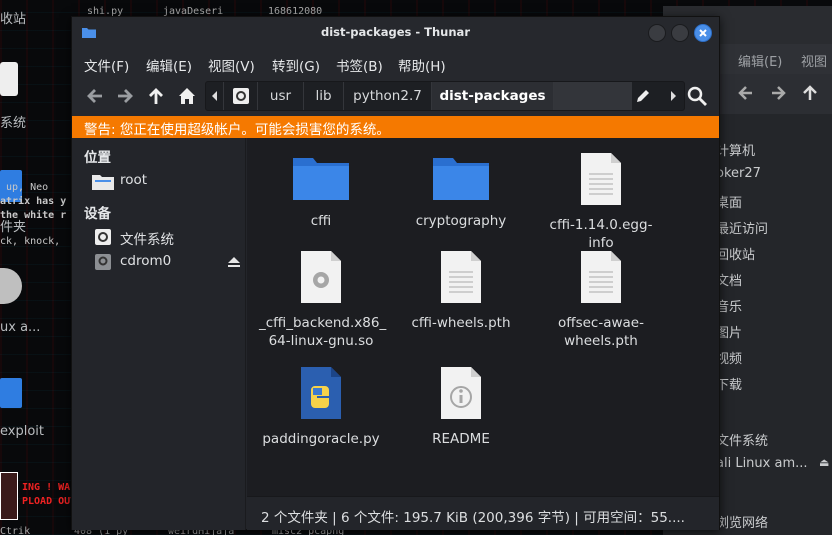 The width and height of the screenshot is (832, 535). I want to click on file-name: cffi-1.14.0.egg-info, so click(601, 234).